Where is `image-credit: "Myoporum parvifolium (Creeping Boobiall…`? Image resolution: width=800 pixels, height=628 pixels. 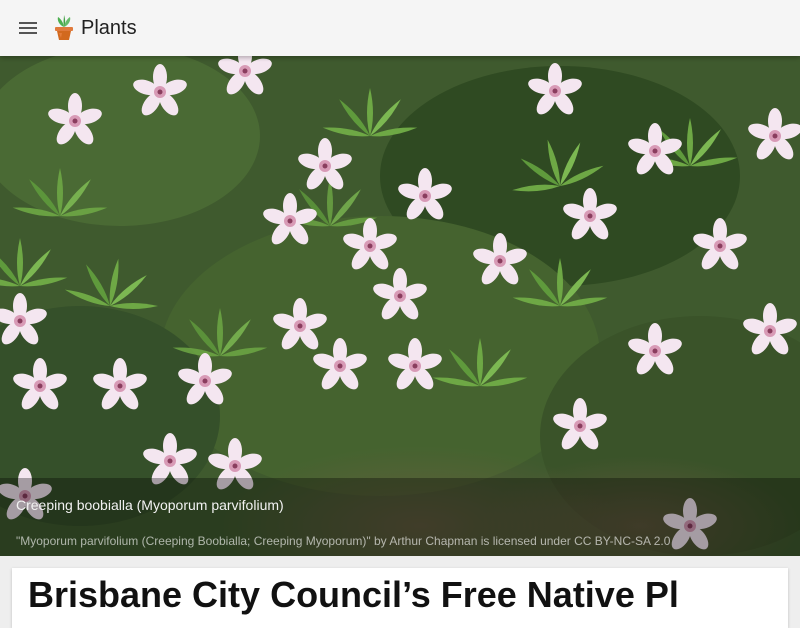 image-credit: "Myoporum parvifolium (Creeping Boobiall… is located at coordinates (343, 541).